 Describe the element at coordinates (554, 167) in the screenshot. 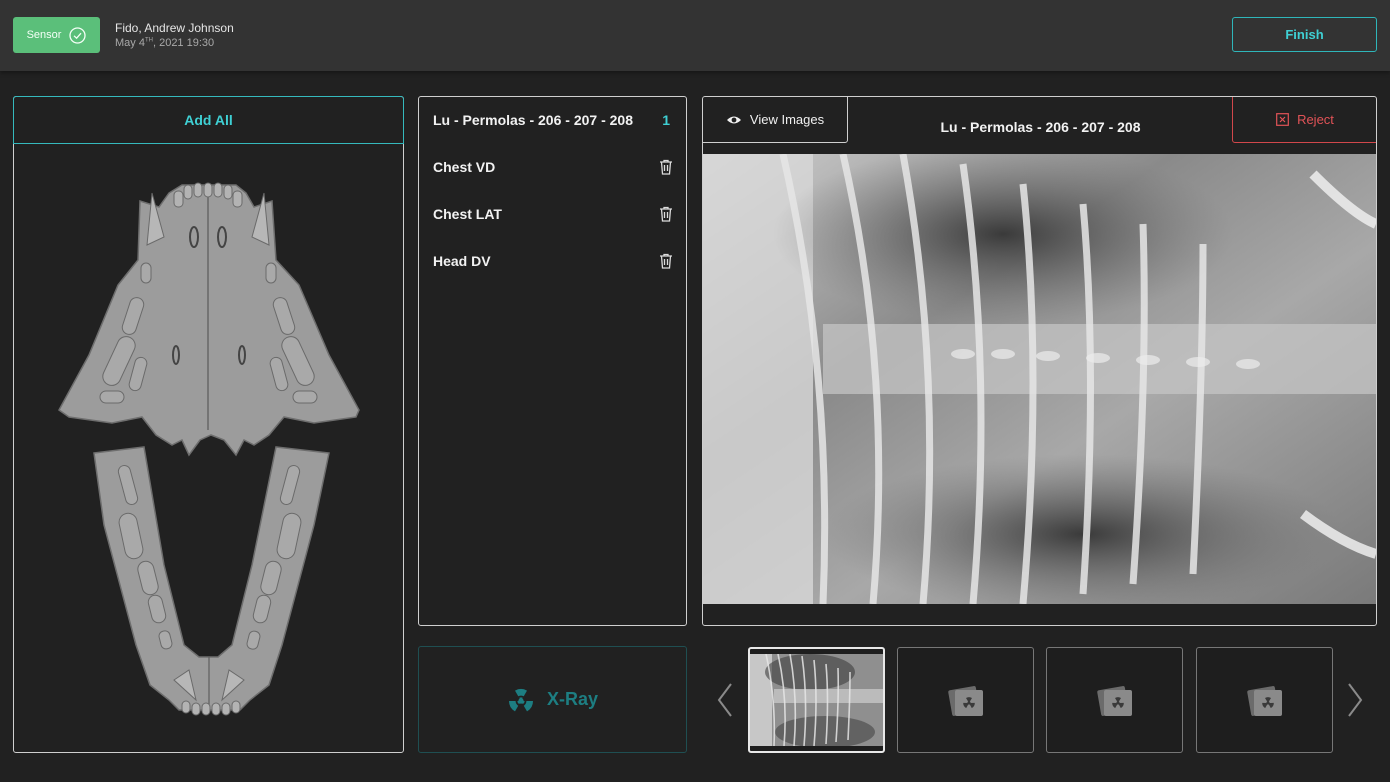

I see `list-item: Chest VD` at that location.